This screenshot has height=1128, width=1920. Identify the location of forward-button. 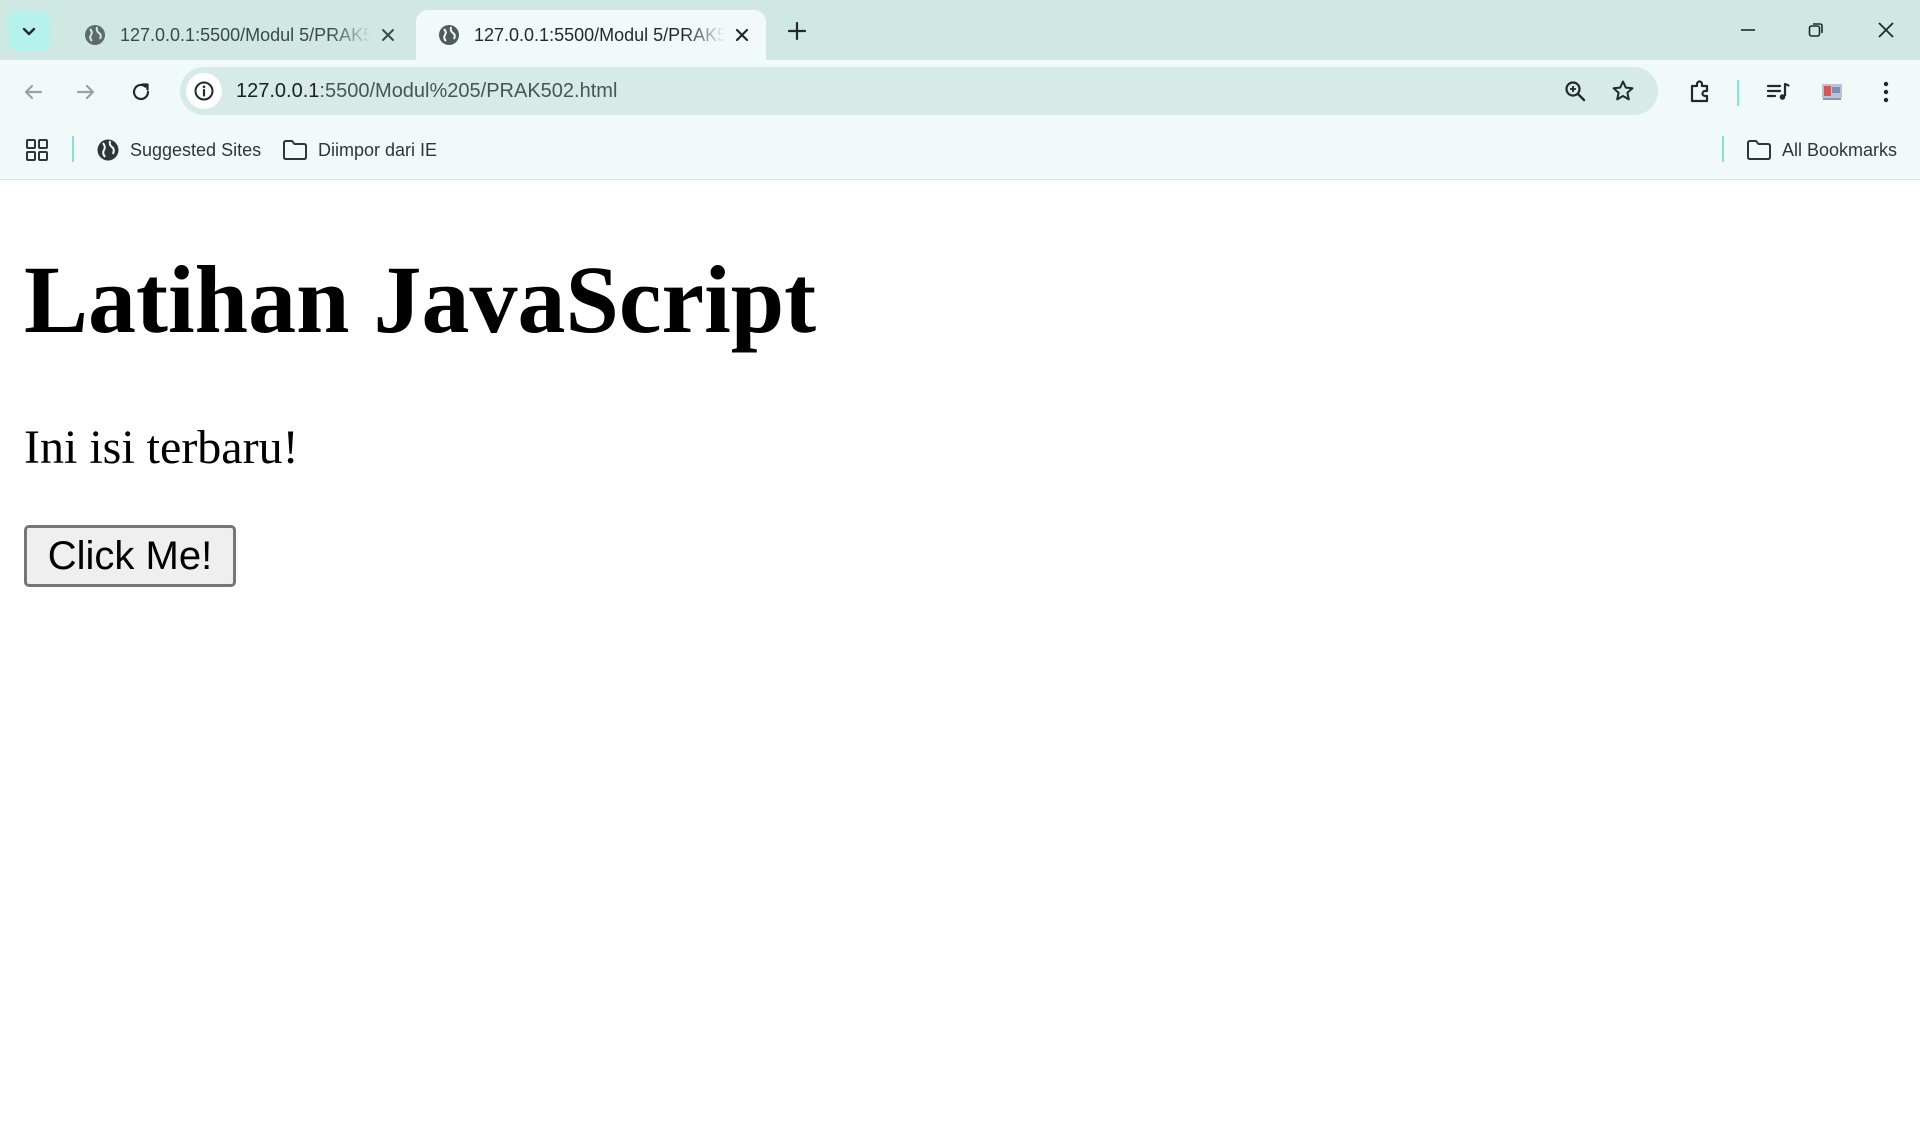
(86, 92).